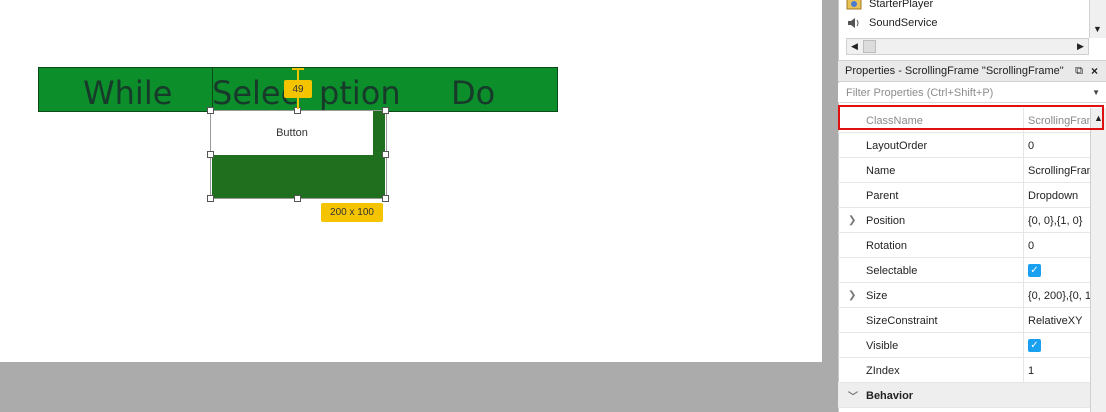 This screenshot has width=1106, height=412. What do you see at coordinates (385, 110) in the screenshot?
I see `resize-handle-tr` at bounding box center [385, 110].